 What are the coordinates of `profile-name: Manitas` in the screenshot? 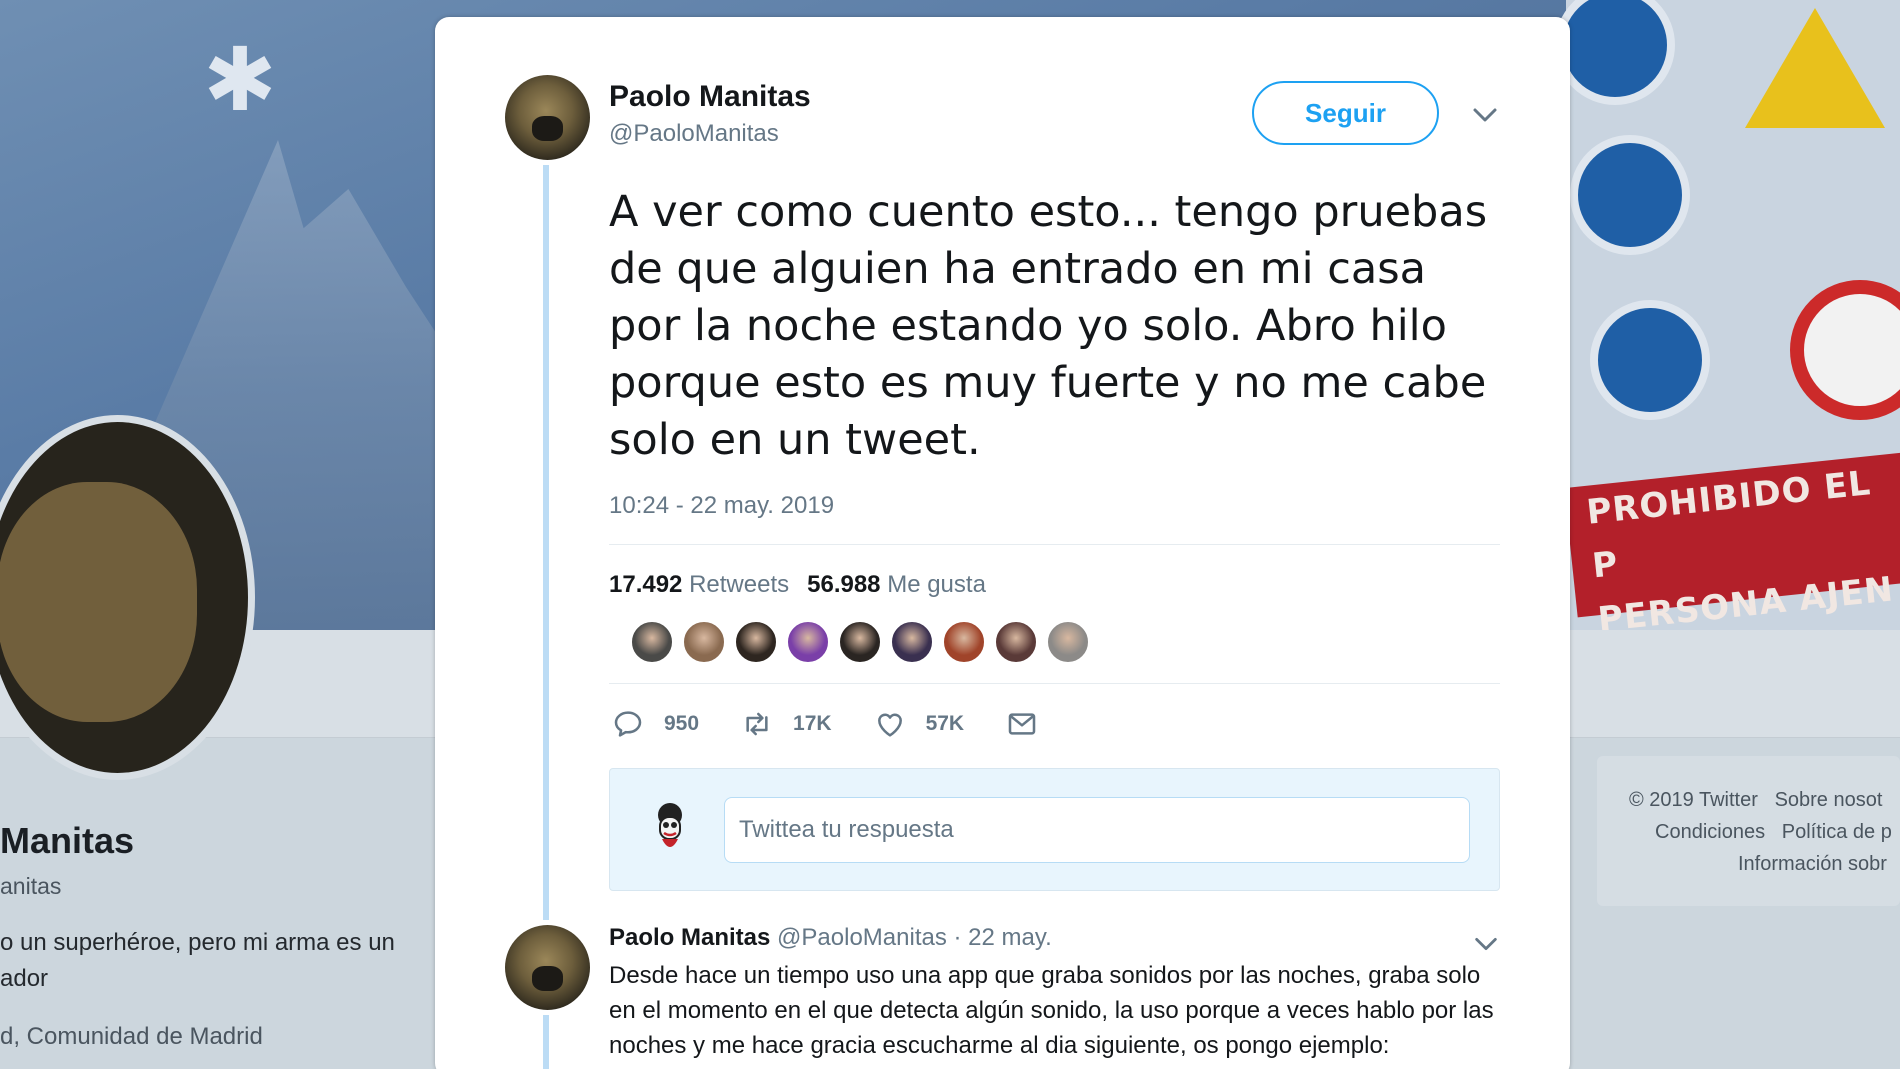 It's located at (67, 840).